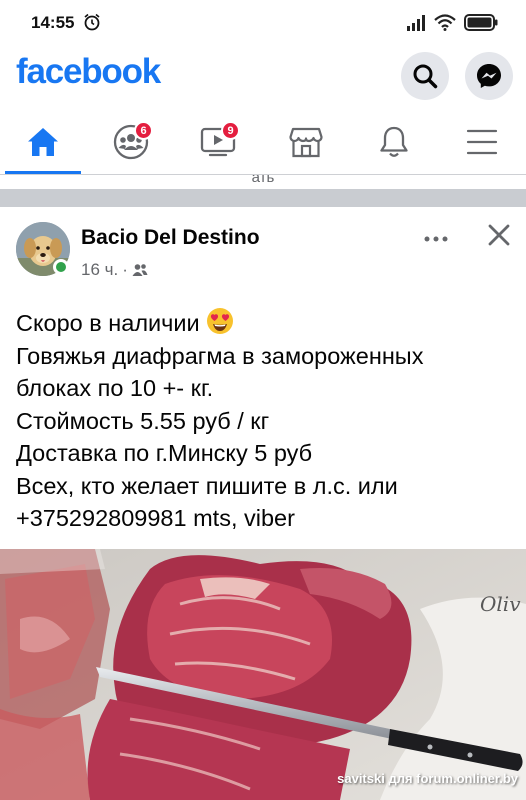 This screenshot has height=800, width=526. I want to click on tab-menu, so click(482, 142).